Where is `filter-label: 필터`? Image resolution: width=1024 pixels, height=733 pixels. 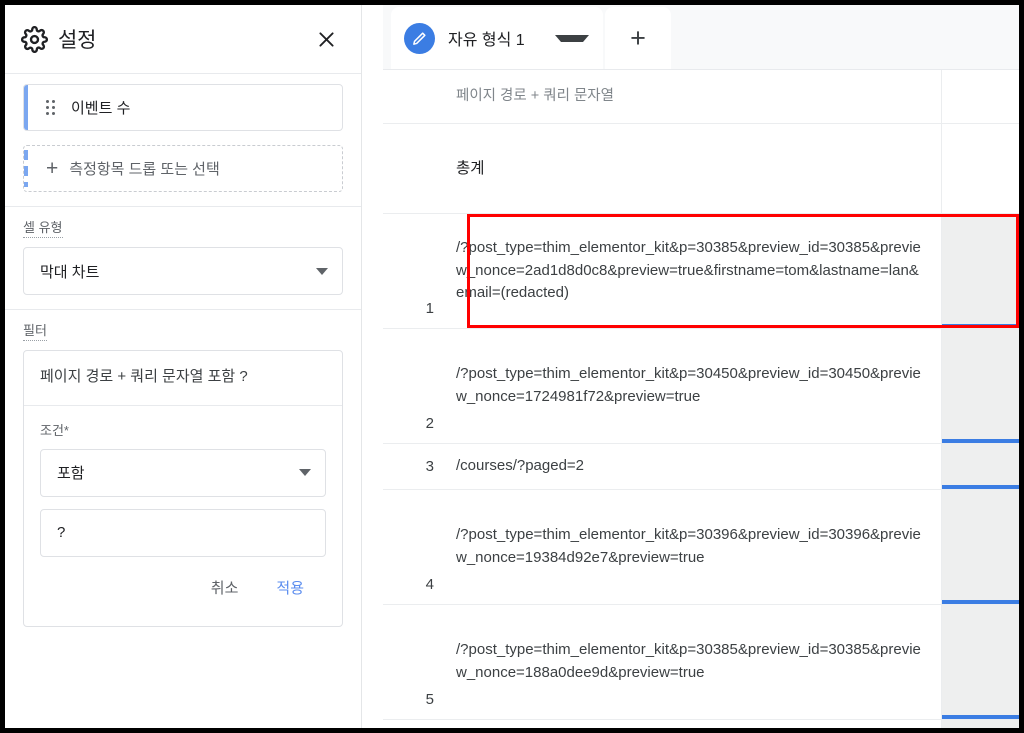 filter-label: 필터 is located at coordinates (35, 330).